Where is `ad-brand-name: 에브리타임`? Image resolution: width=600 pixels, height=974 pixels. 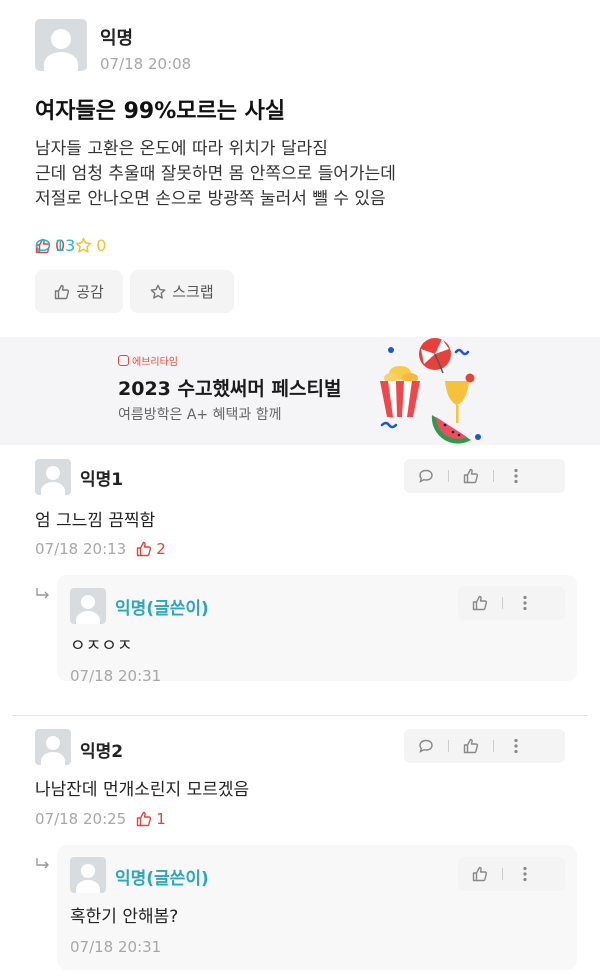 ad-brand-name: 에브리타임 is located at coordinates (155, 362).